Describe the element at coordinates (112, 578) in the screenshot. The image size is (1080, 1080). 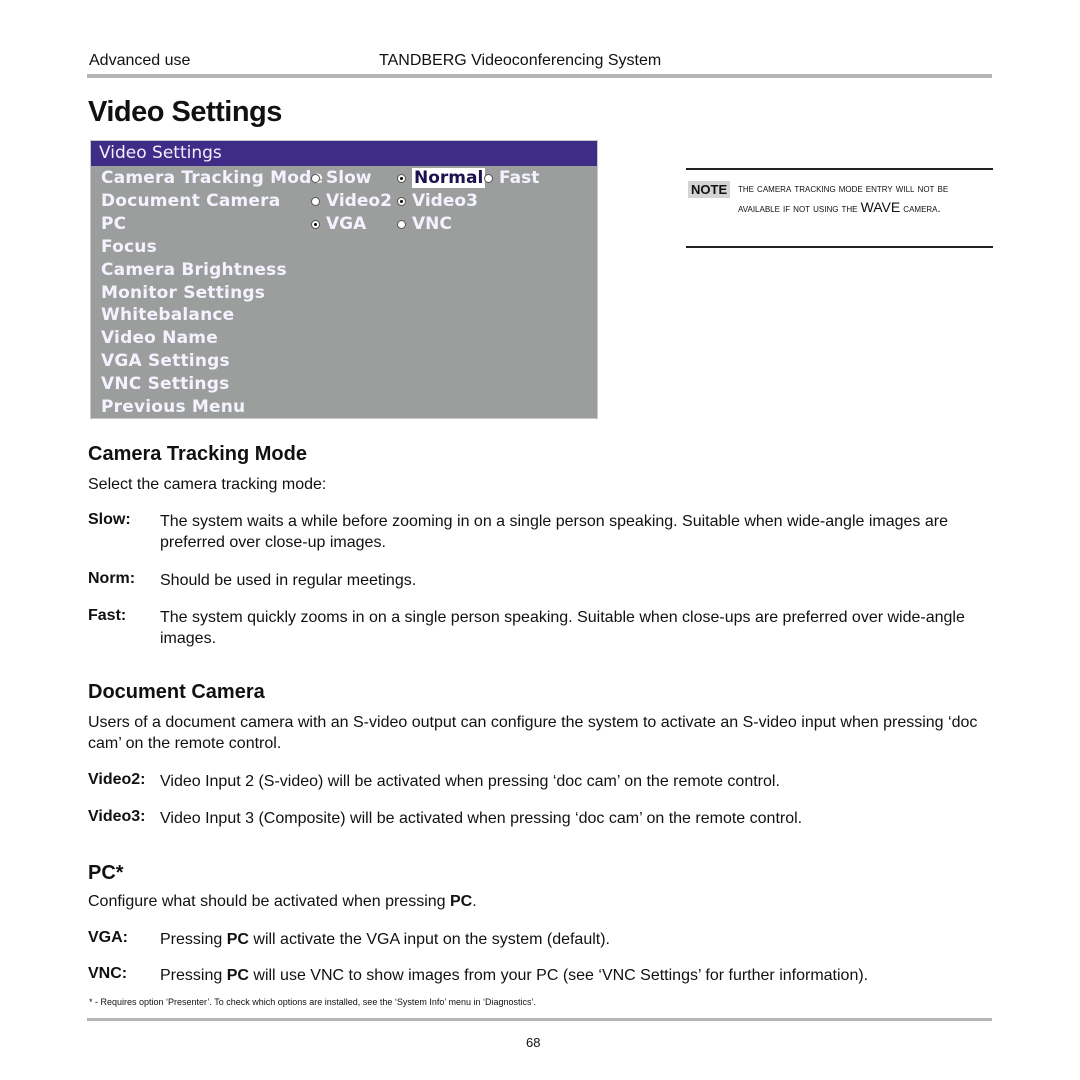
I see `term-norm: Norm:` at that location.